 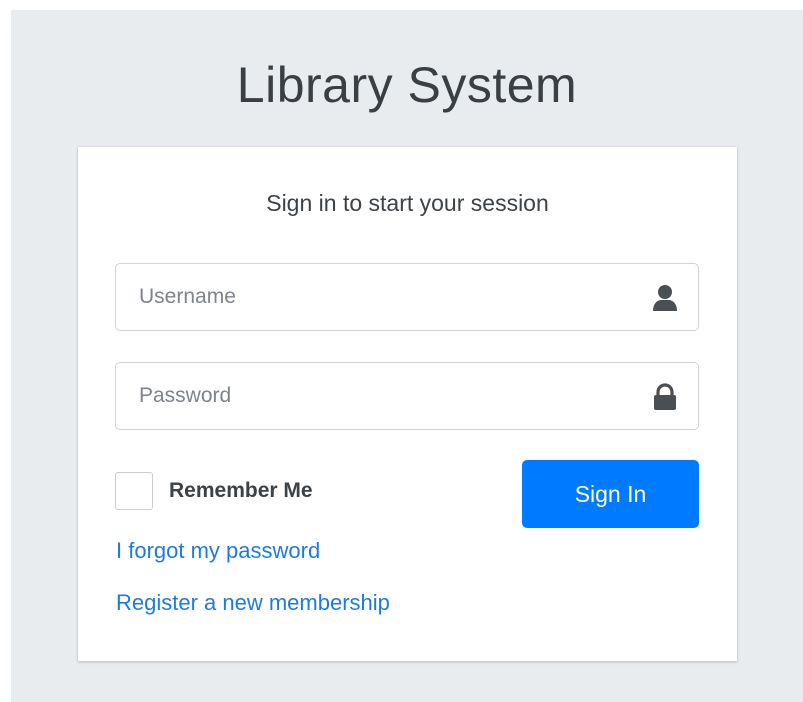 What do you see at coordinates (665, 298) in the screenshot?
I see `user-icon` at bounding box center [665, 298].